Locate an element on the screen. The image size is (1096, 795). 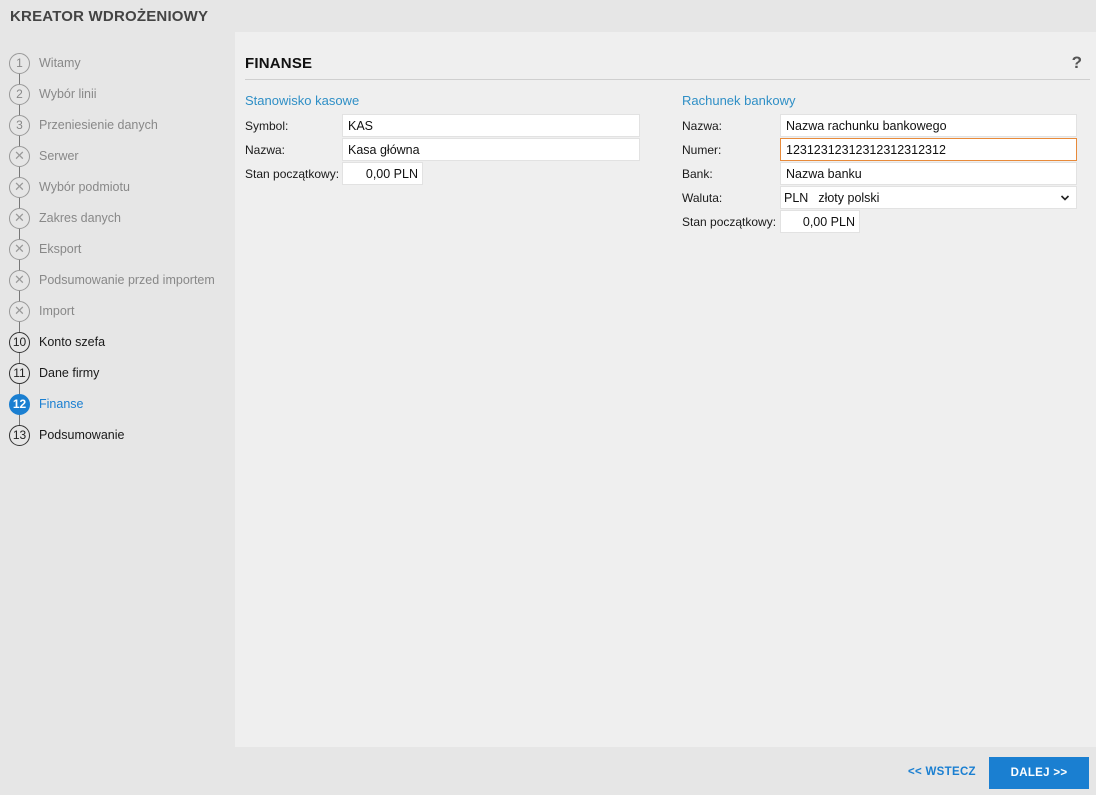
bank-number-label: Numer: is located at coordinates (702, 150).